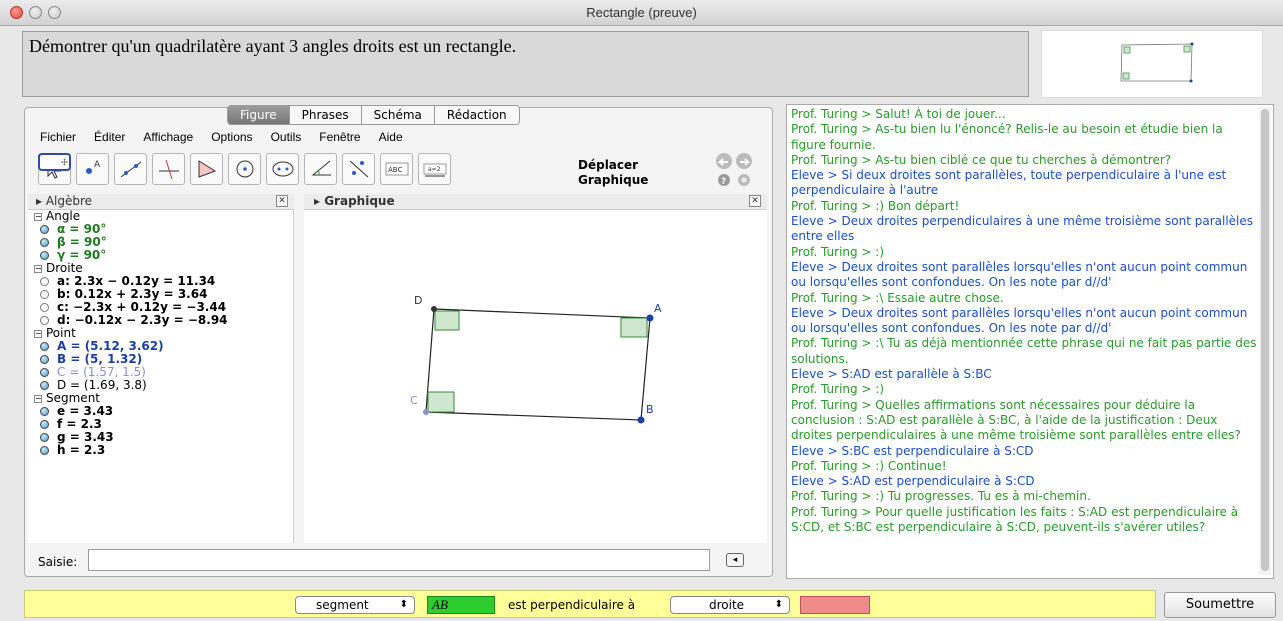 The height and width of the screenshot is (621, 1283). What do you see at coordinates (325, 115) in the screenshot?
I see `tab-phrases: Phrases` at bounding box center [325, 115].